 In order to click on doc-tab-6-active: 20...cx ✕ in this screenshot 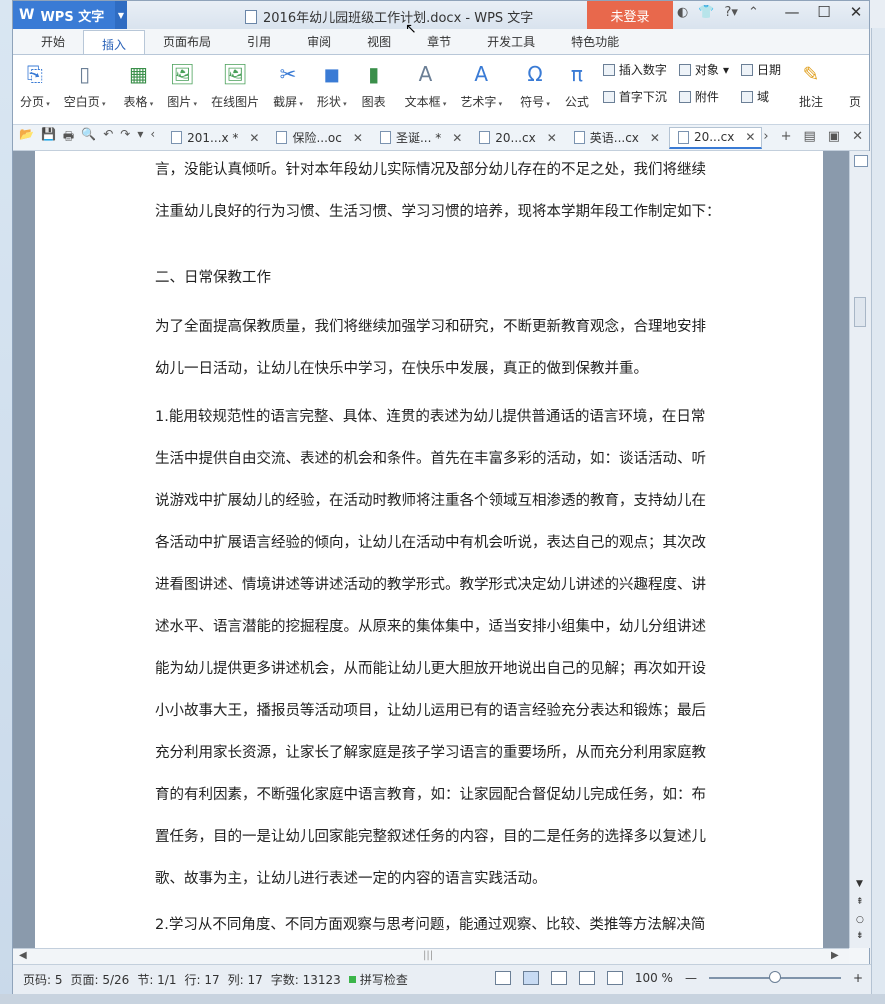, I will do `click(715, 137)`.